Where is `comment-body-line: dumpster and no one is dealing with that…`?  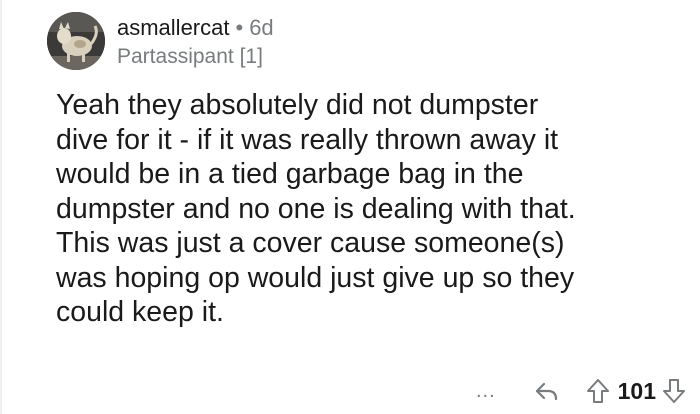
comment-body-line: dumpster and no one is dealing with that… is located at coordinates (316, 208).